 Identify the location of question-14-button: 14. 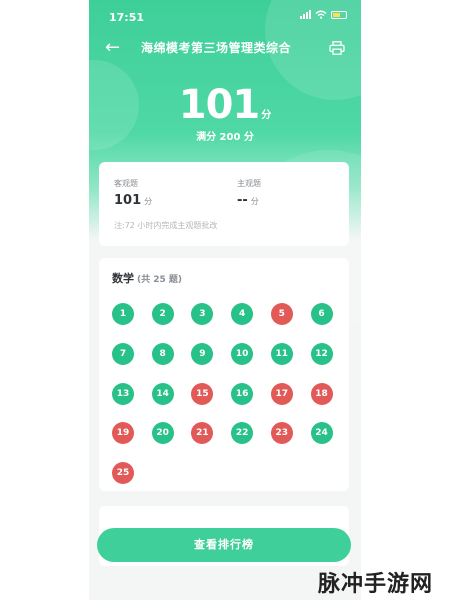
(162, 393).